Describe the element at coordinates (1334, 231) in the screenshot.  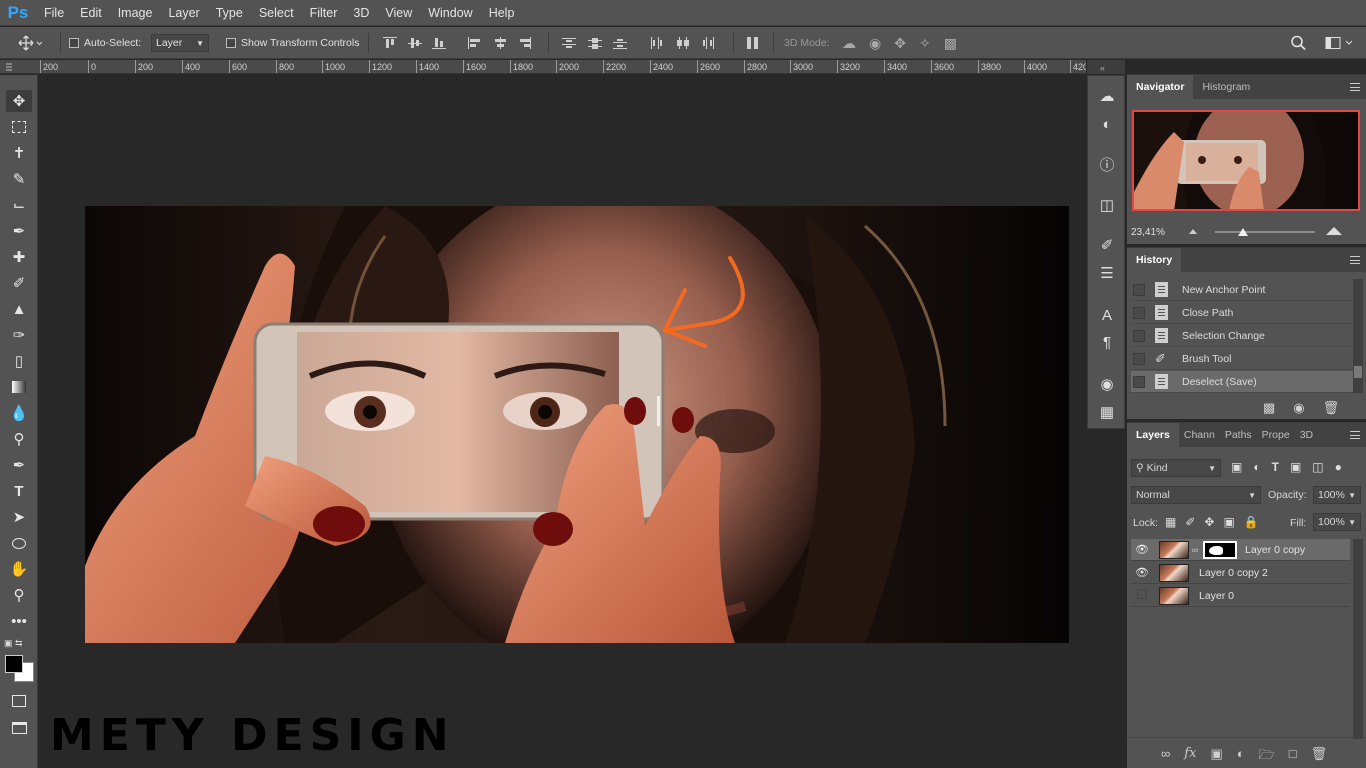
I see `zoom-in-icon` at that location.